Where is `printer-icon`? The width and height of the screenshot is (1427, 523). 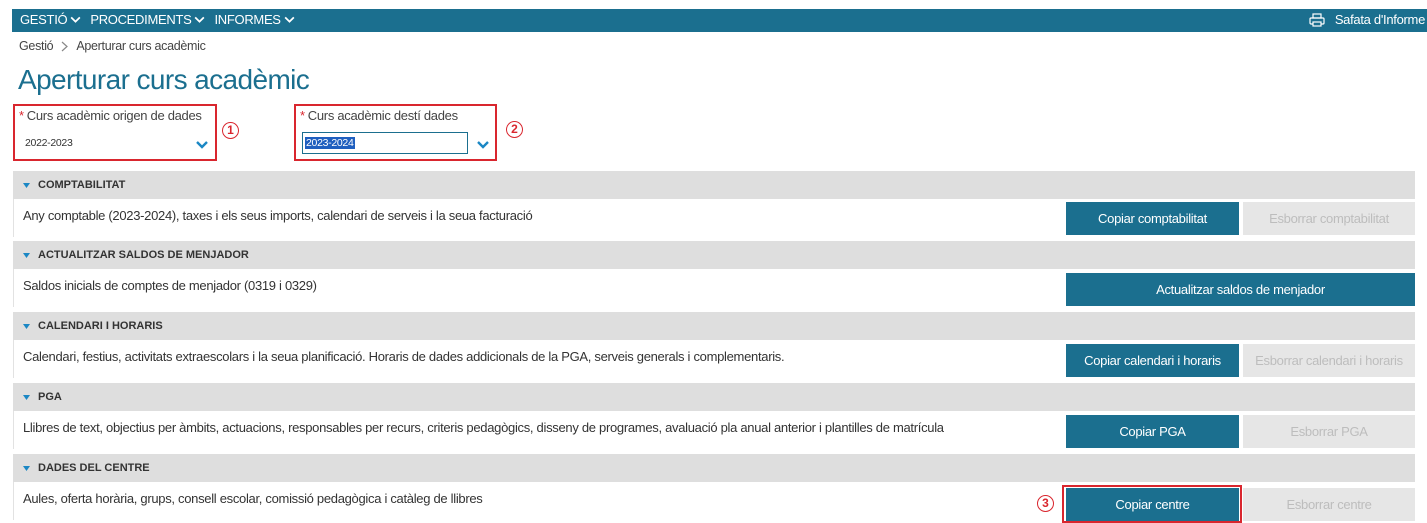
printer-icon is located at coordinates (1317, 19).